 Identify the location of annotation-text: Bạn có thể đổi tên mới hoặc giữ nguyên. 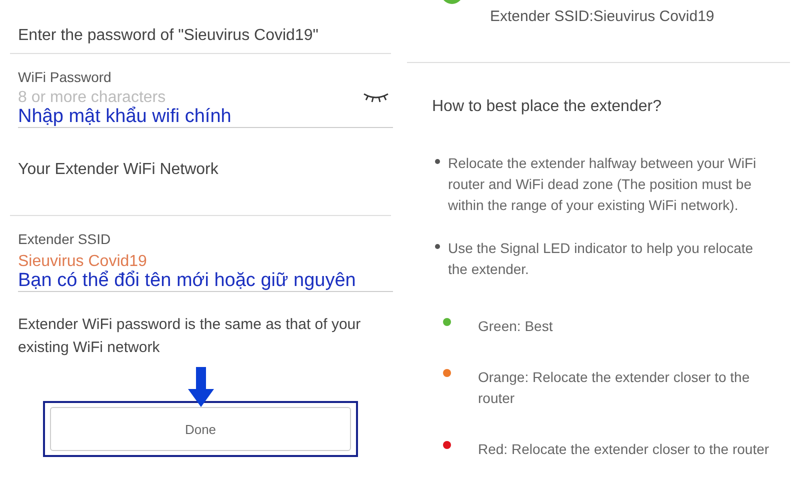
(187, 281).